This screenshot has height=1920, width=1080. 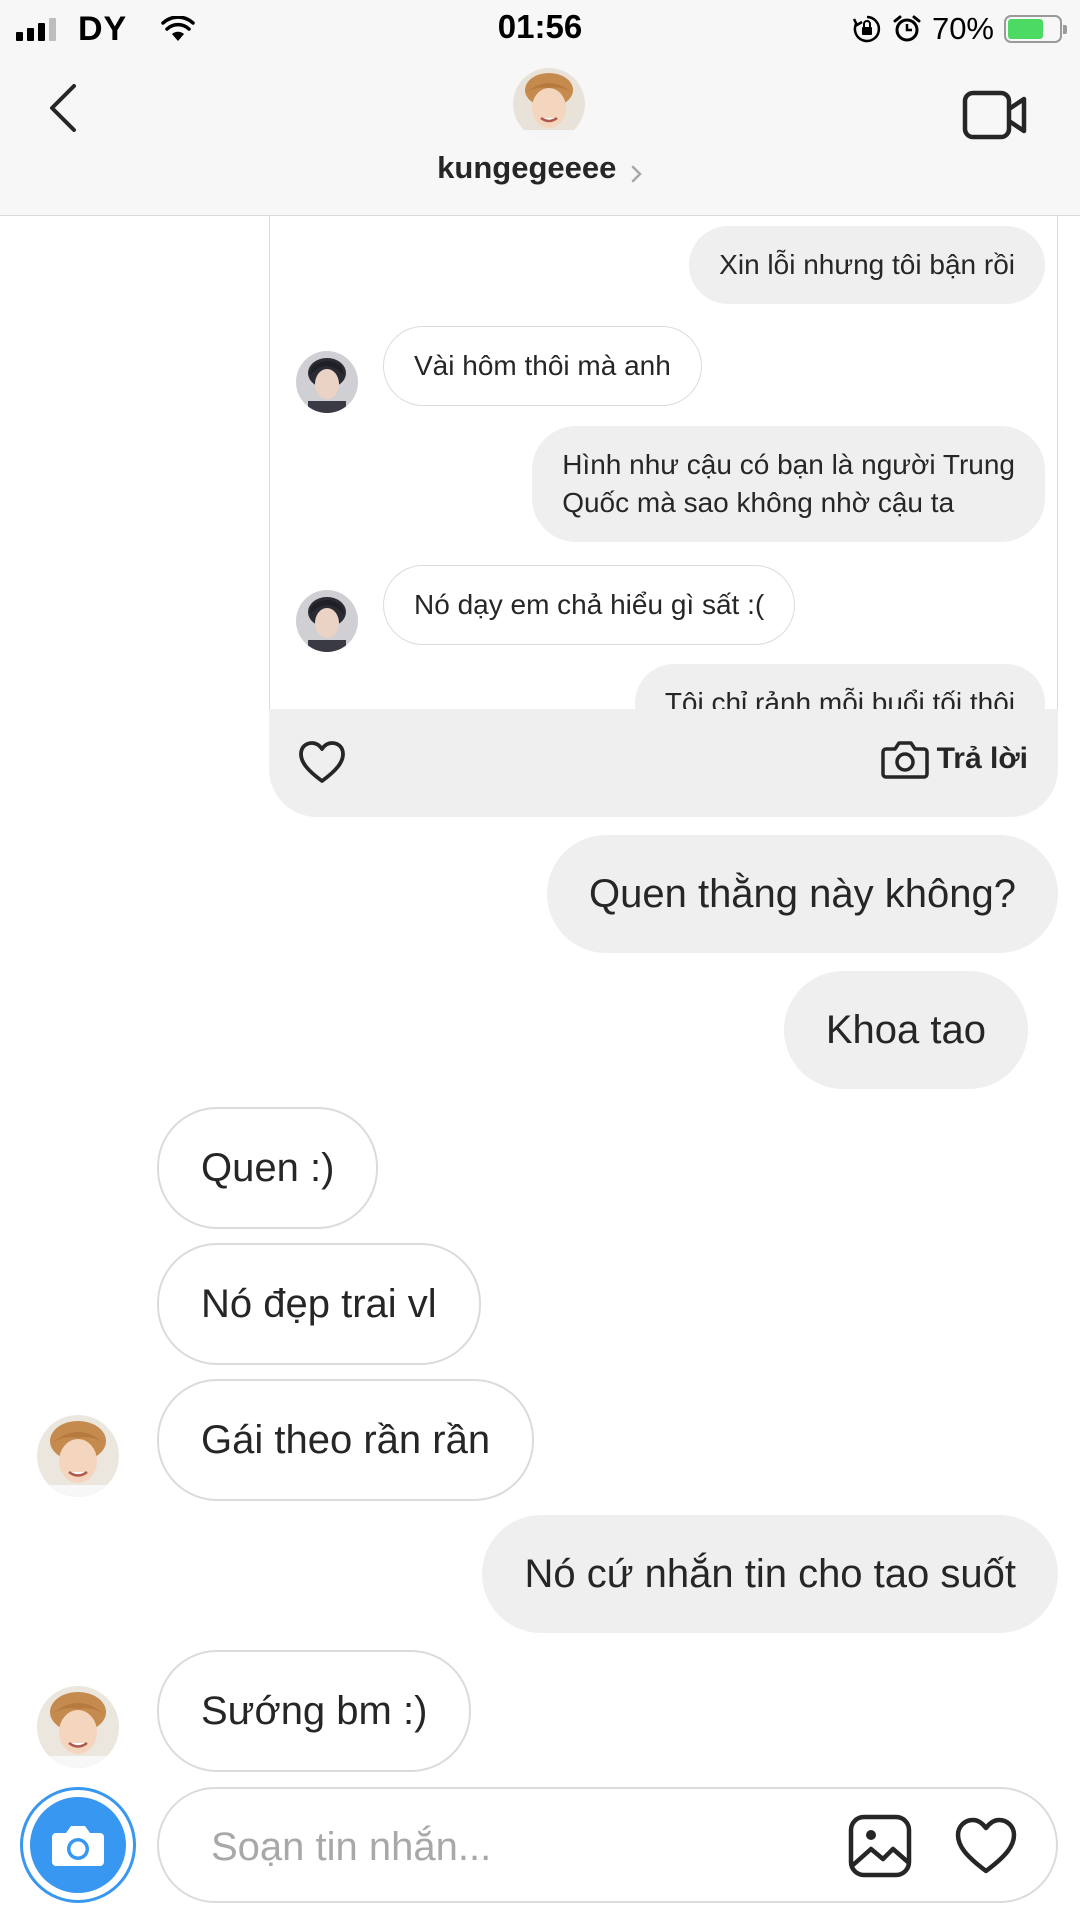 I want to click on status-right: 70%, so click(x=959, y=29).